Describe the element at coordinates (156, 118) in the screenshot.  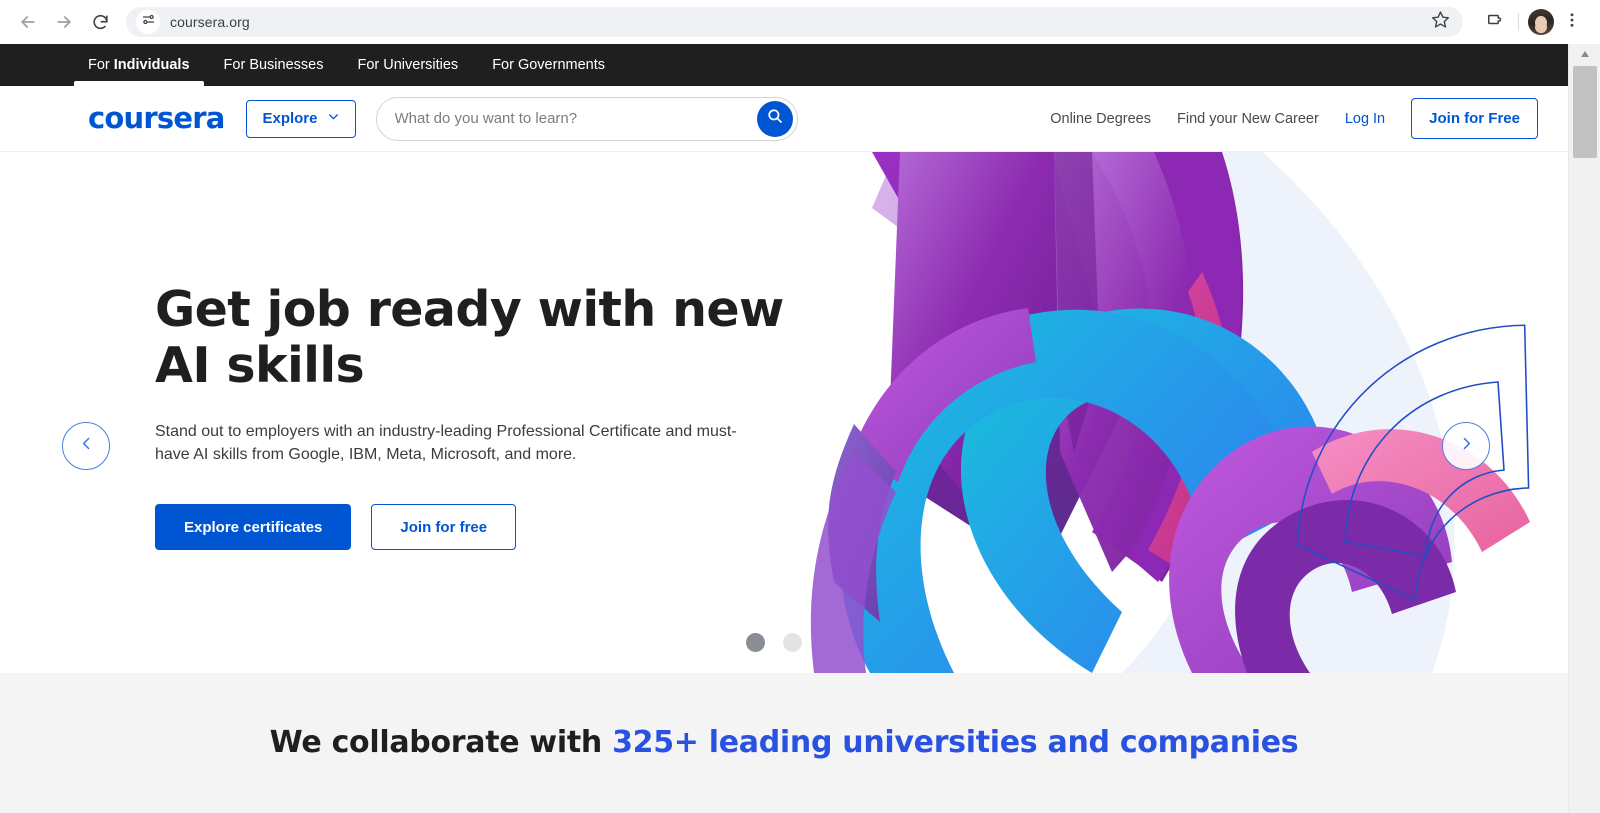
I see `coursera-logo: coursera` at that location.